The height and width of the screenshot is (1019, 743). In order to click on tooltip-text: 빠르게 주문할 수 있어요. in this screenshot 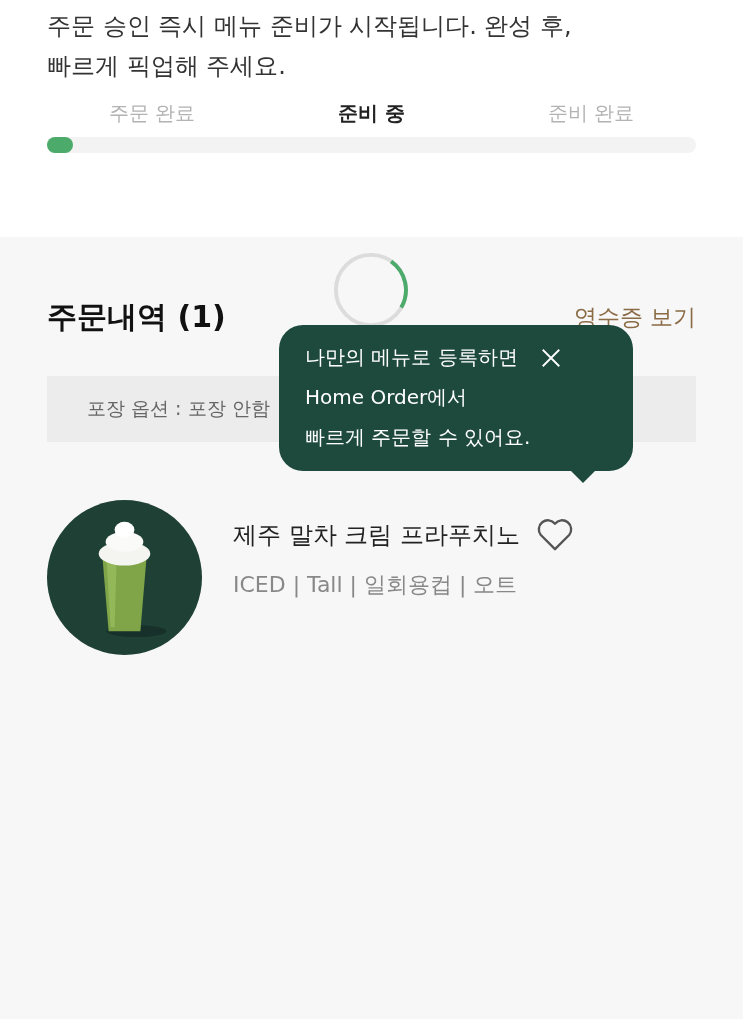, I will do `click(418, 437)`.